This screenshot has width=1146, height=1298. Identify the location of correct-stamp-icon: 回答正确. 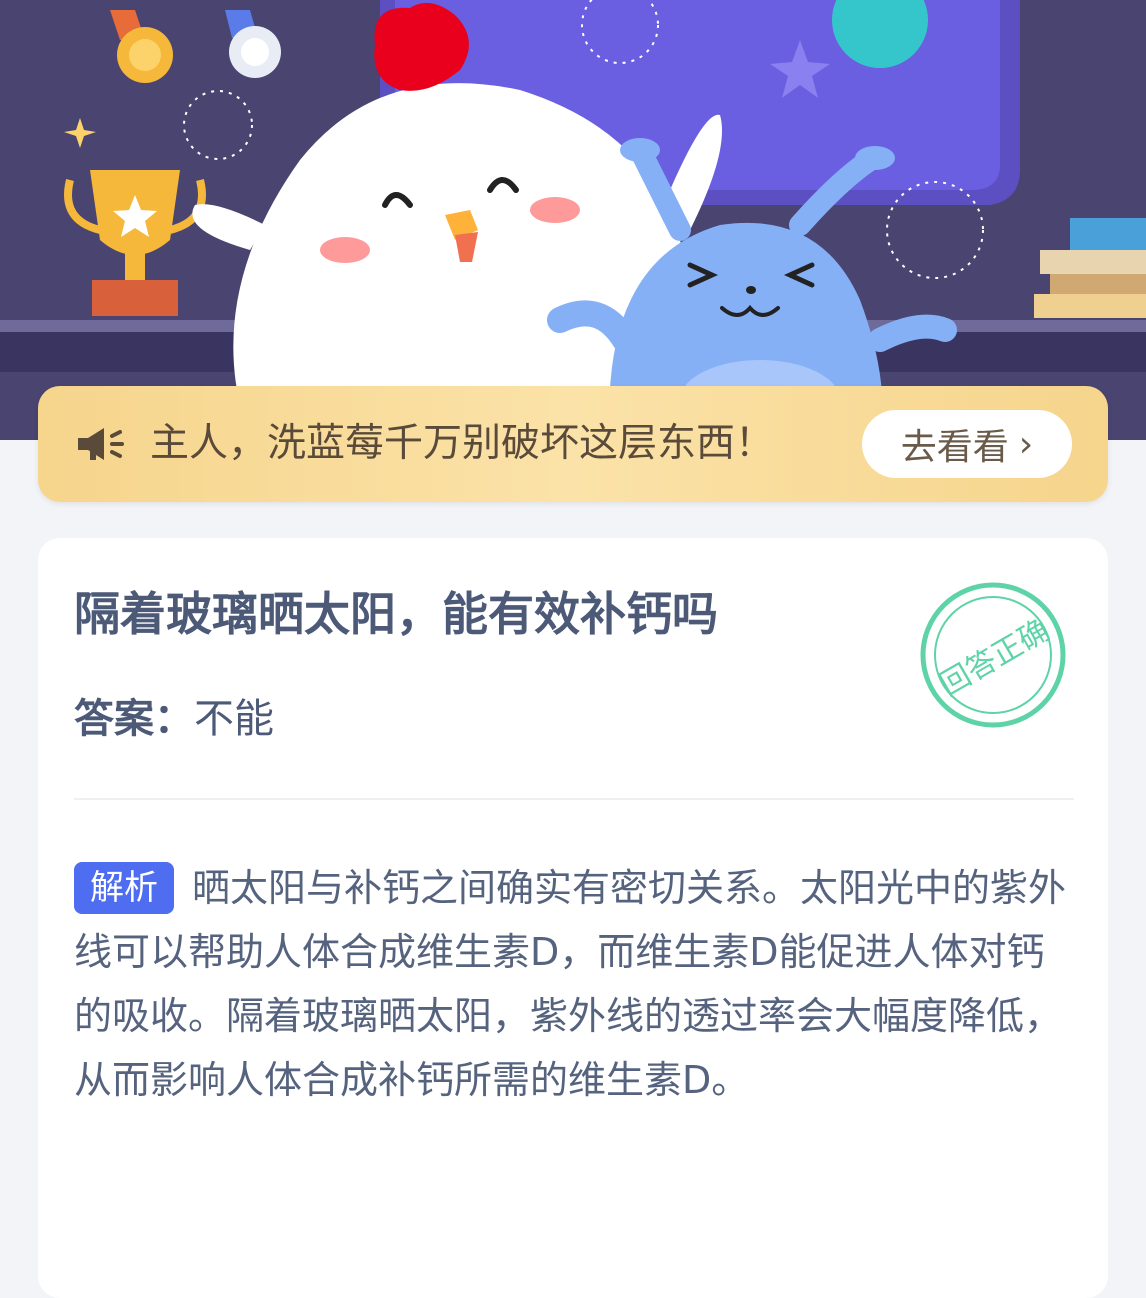
(993, 655).